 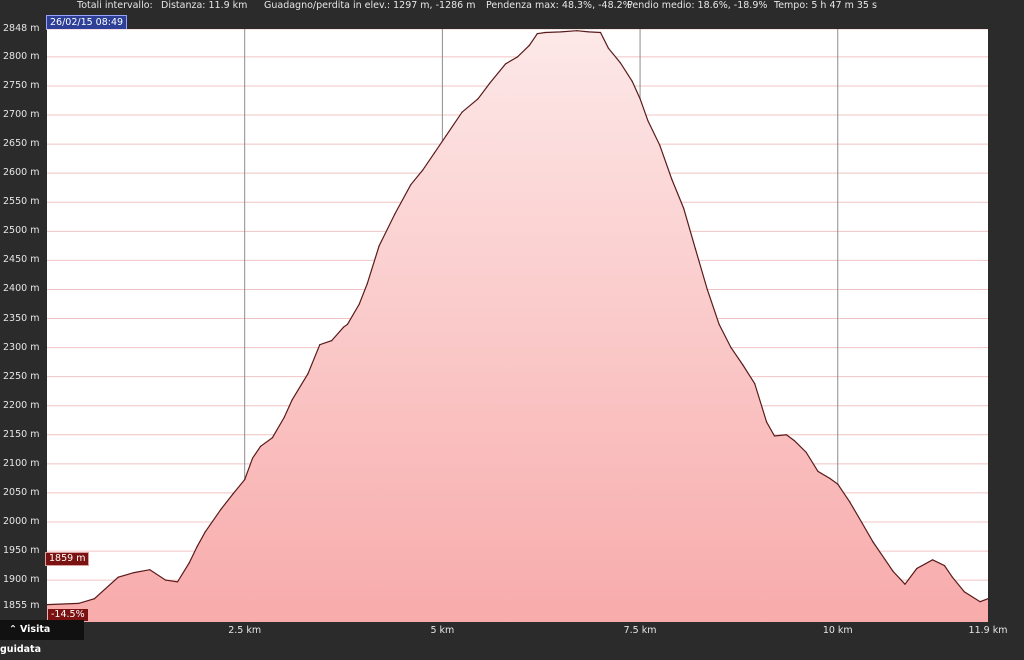 What do you see at coordinates (67, 559) in the screenshot?
I see `cursor-elevation-label: 1859 m` at bounding box center [67, 559].